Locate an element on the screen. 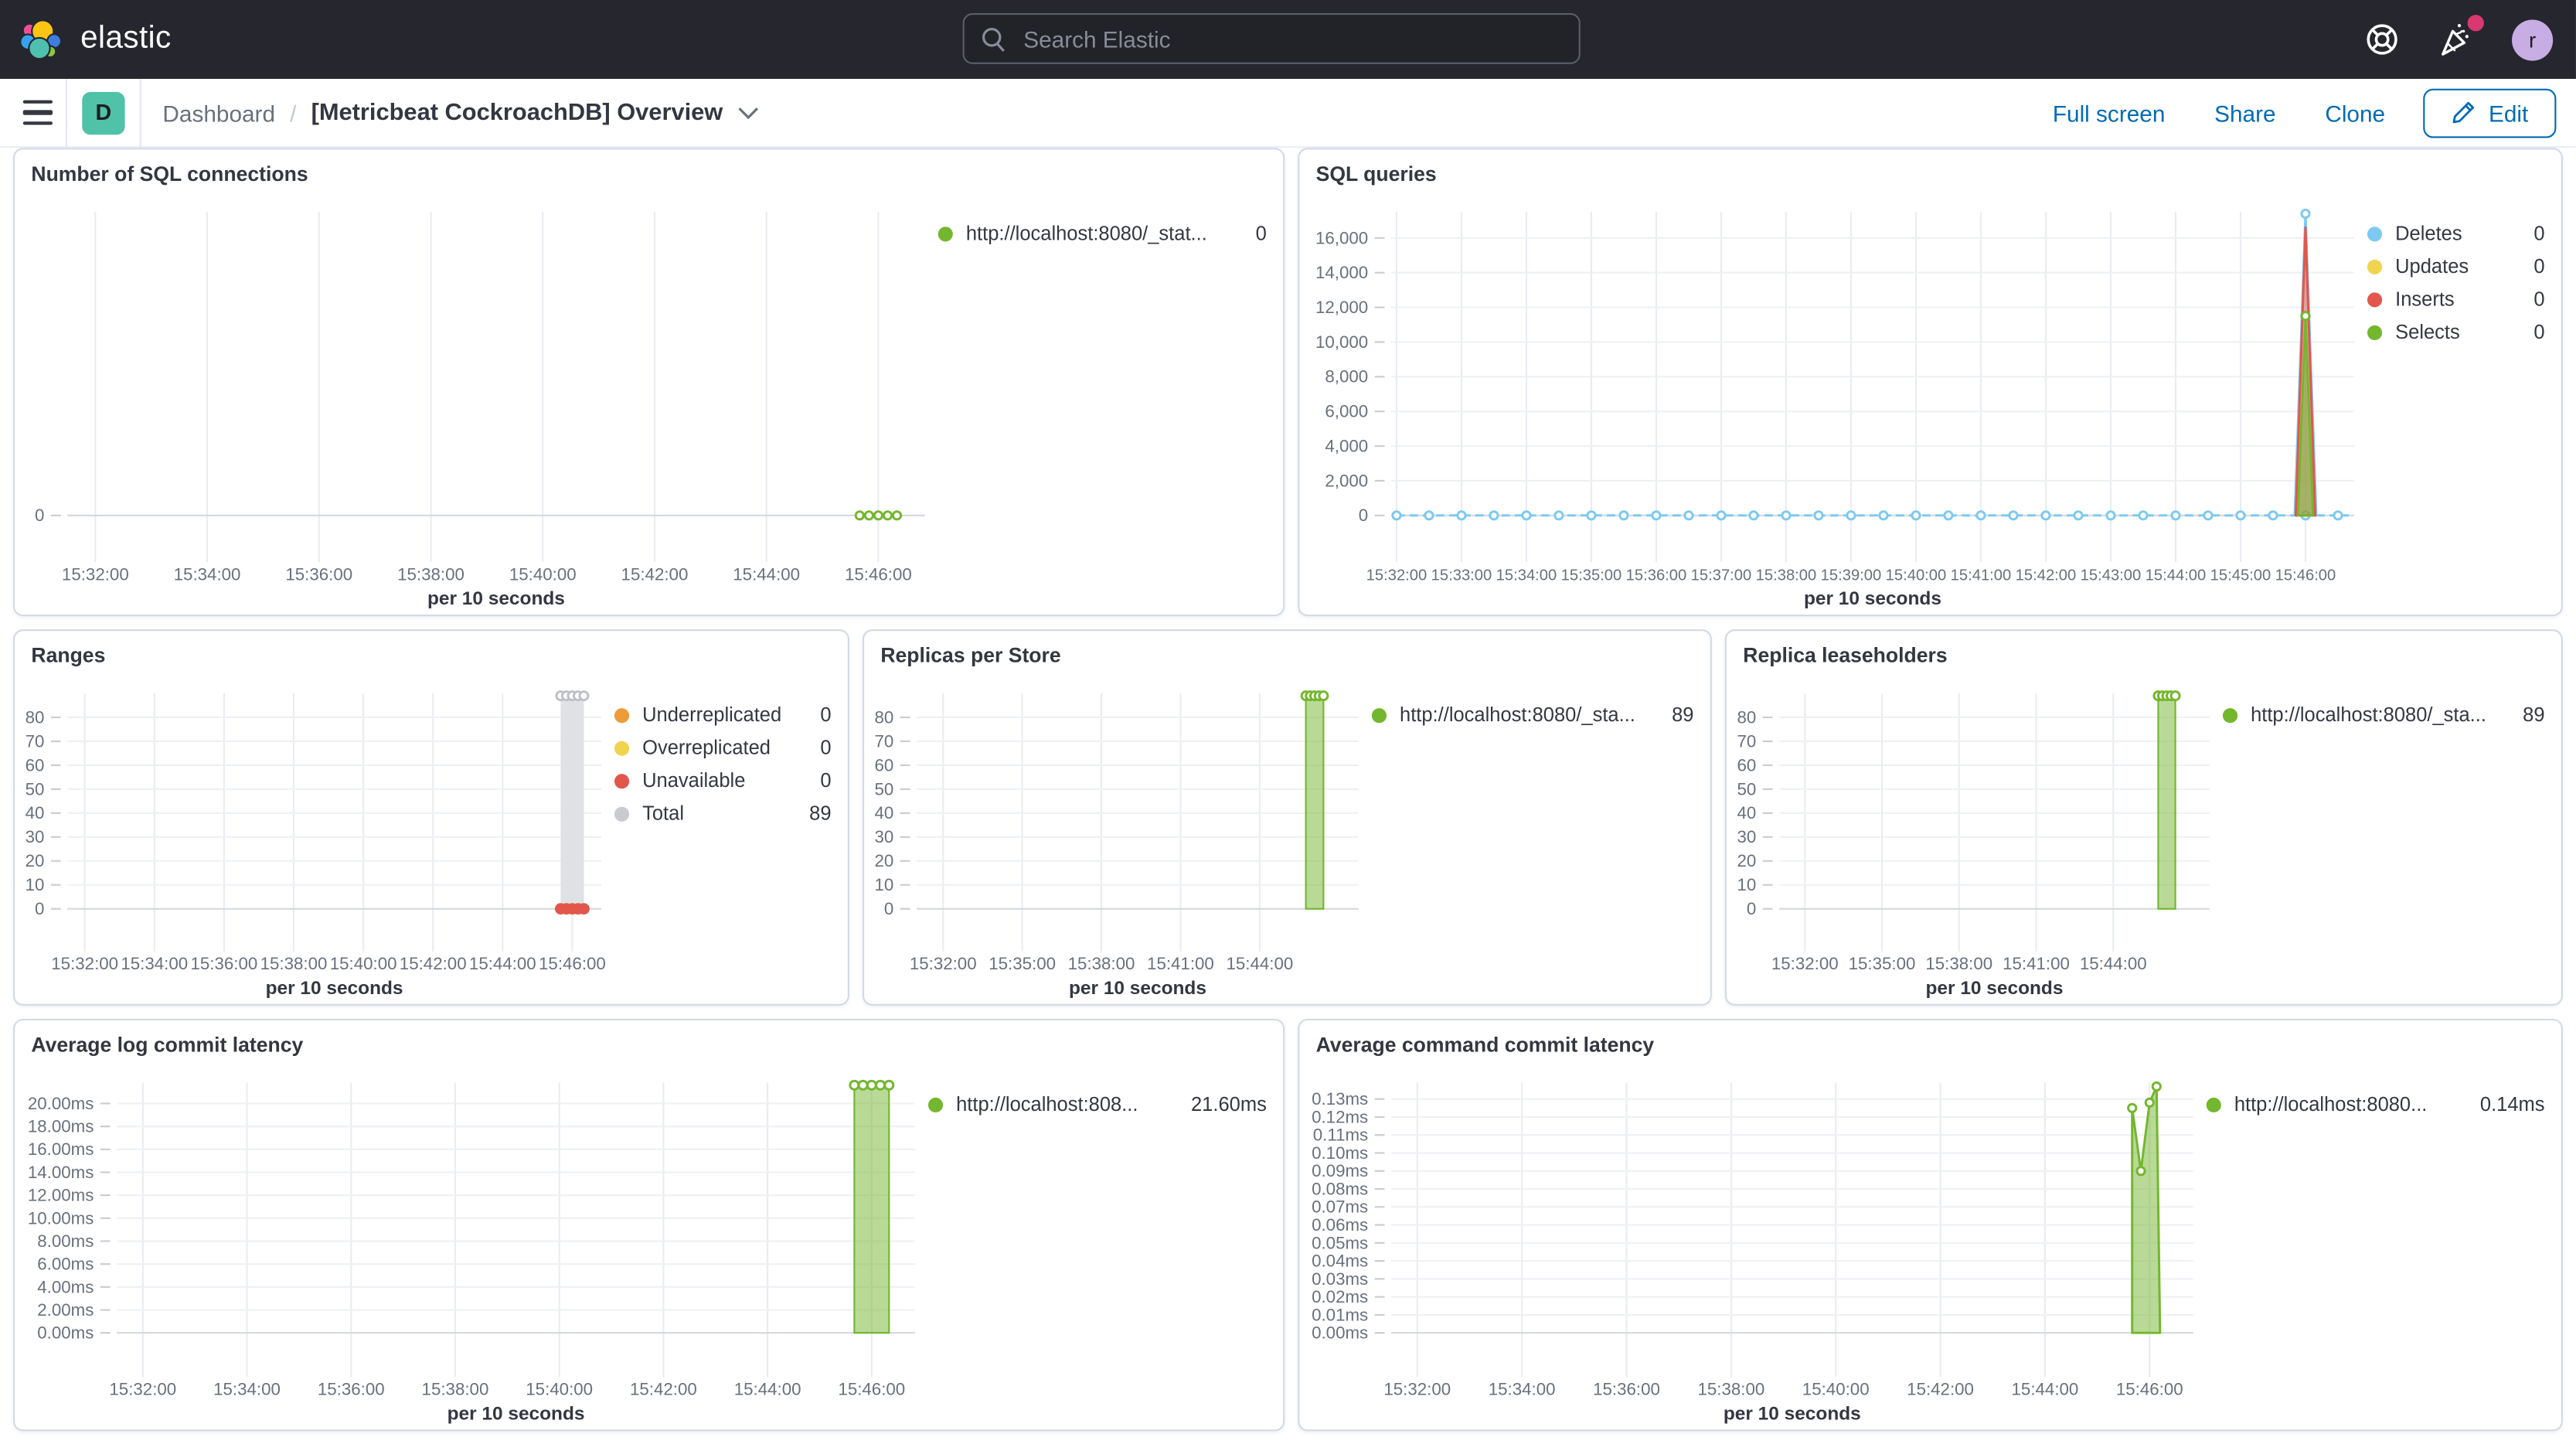 This screenshot has width=2576, height=1451. help-button is located at coordinates (2382, 40).